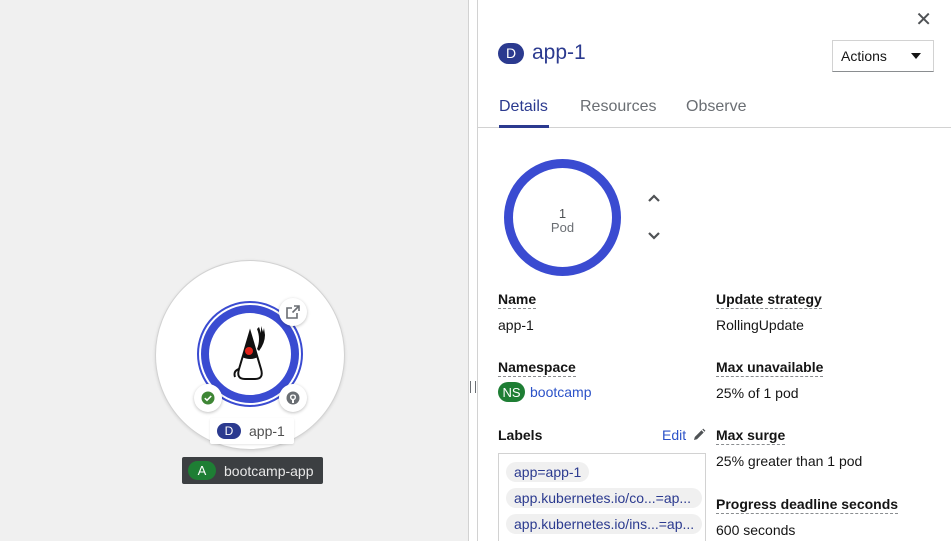 The width and height of the screenshot is (951, 541). I want to click on label-chip: app=app-1, so click(548, 472).